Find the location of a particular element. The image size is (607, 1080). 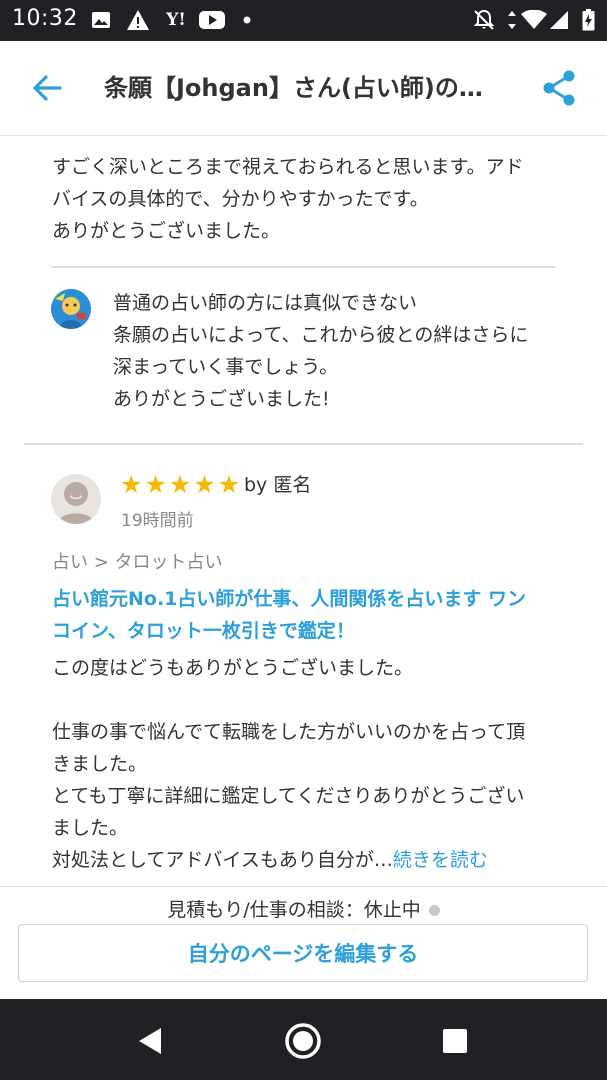

category-breadcrumb: 占い > タロット占い is located at coordinates (137, 562).